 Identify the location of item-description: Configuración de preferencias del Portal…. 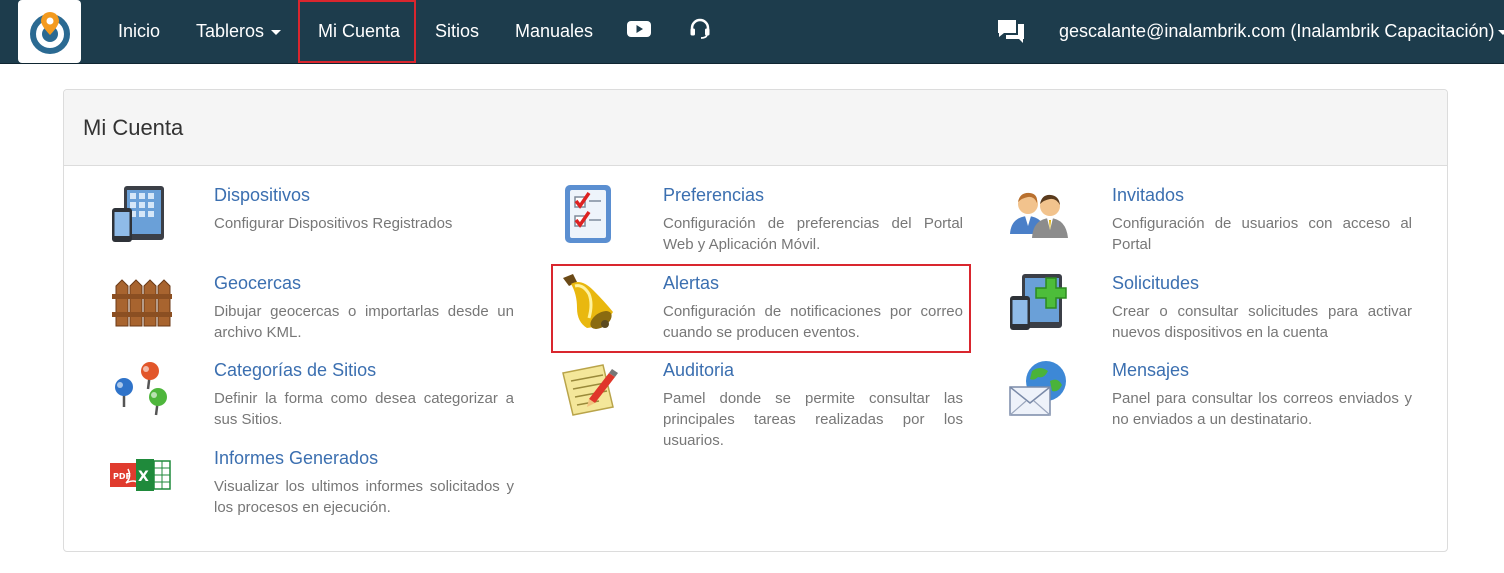
(813, 234).